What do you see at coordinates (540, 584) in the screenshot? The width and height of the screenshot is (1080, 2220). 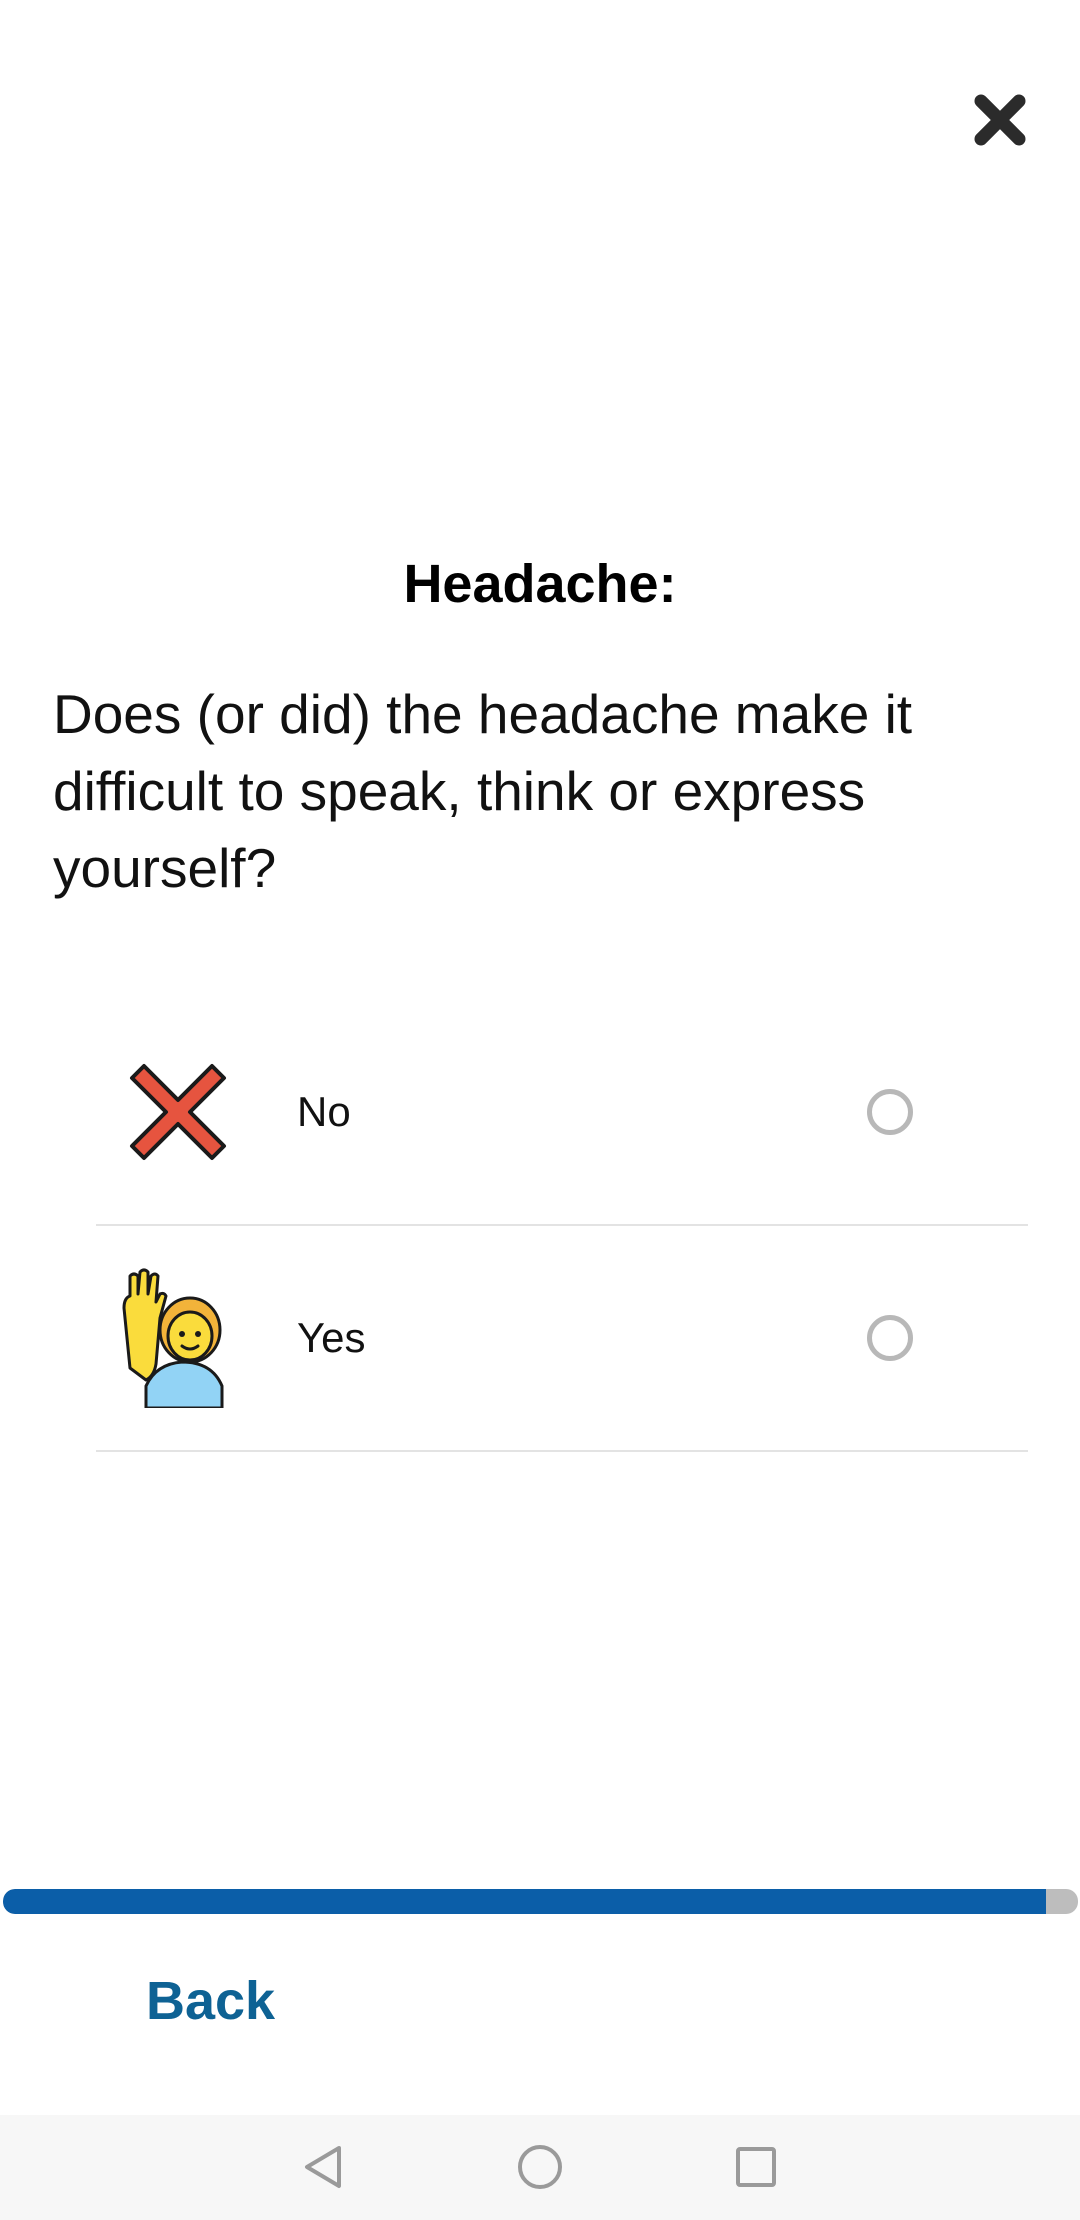 I see `question-title: Headache:` at bounding box center [540, 584].